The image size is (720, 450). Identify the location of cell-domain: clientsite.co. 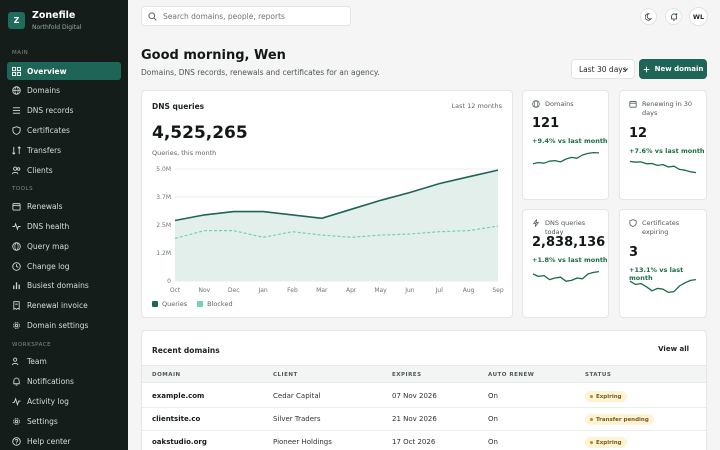
(176, 419).